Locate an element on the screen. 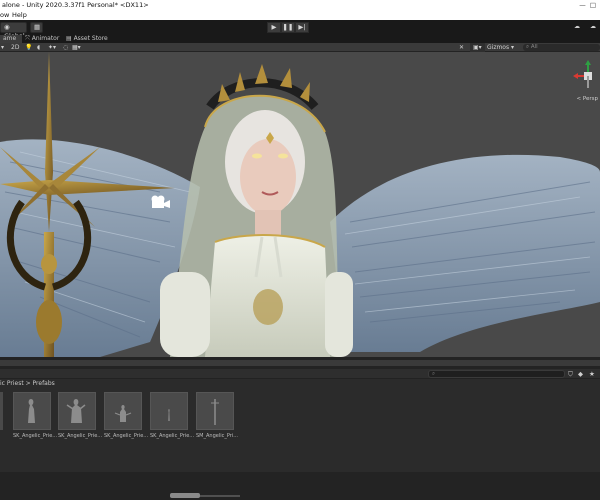 The height and width of the screenshot is (500, 600). menu-item-window: ow is located at coordinates (4, 15).